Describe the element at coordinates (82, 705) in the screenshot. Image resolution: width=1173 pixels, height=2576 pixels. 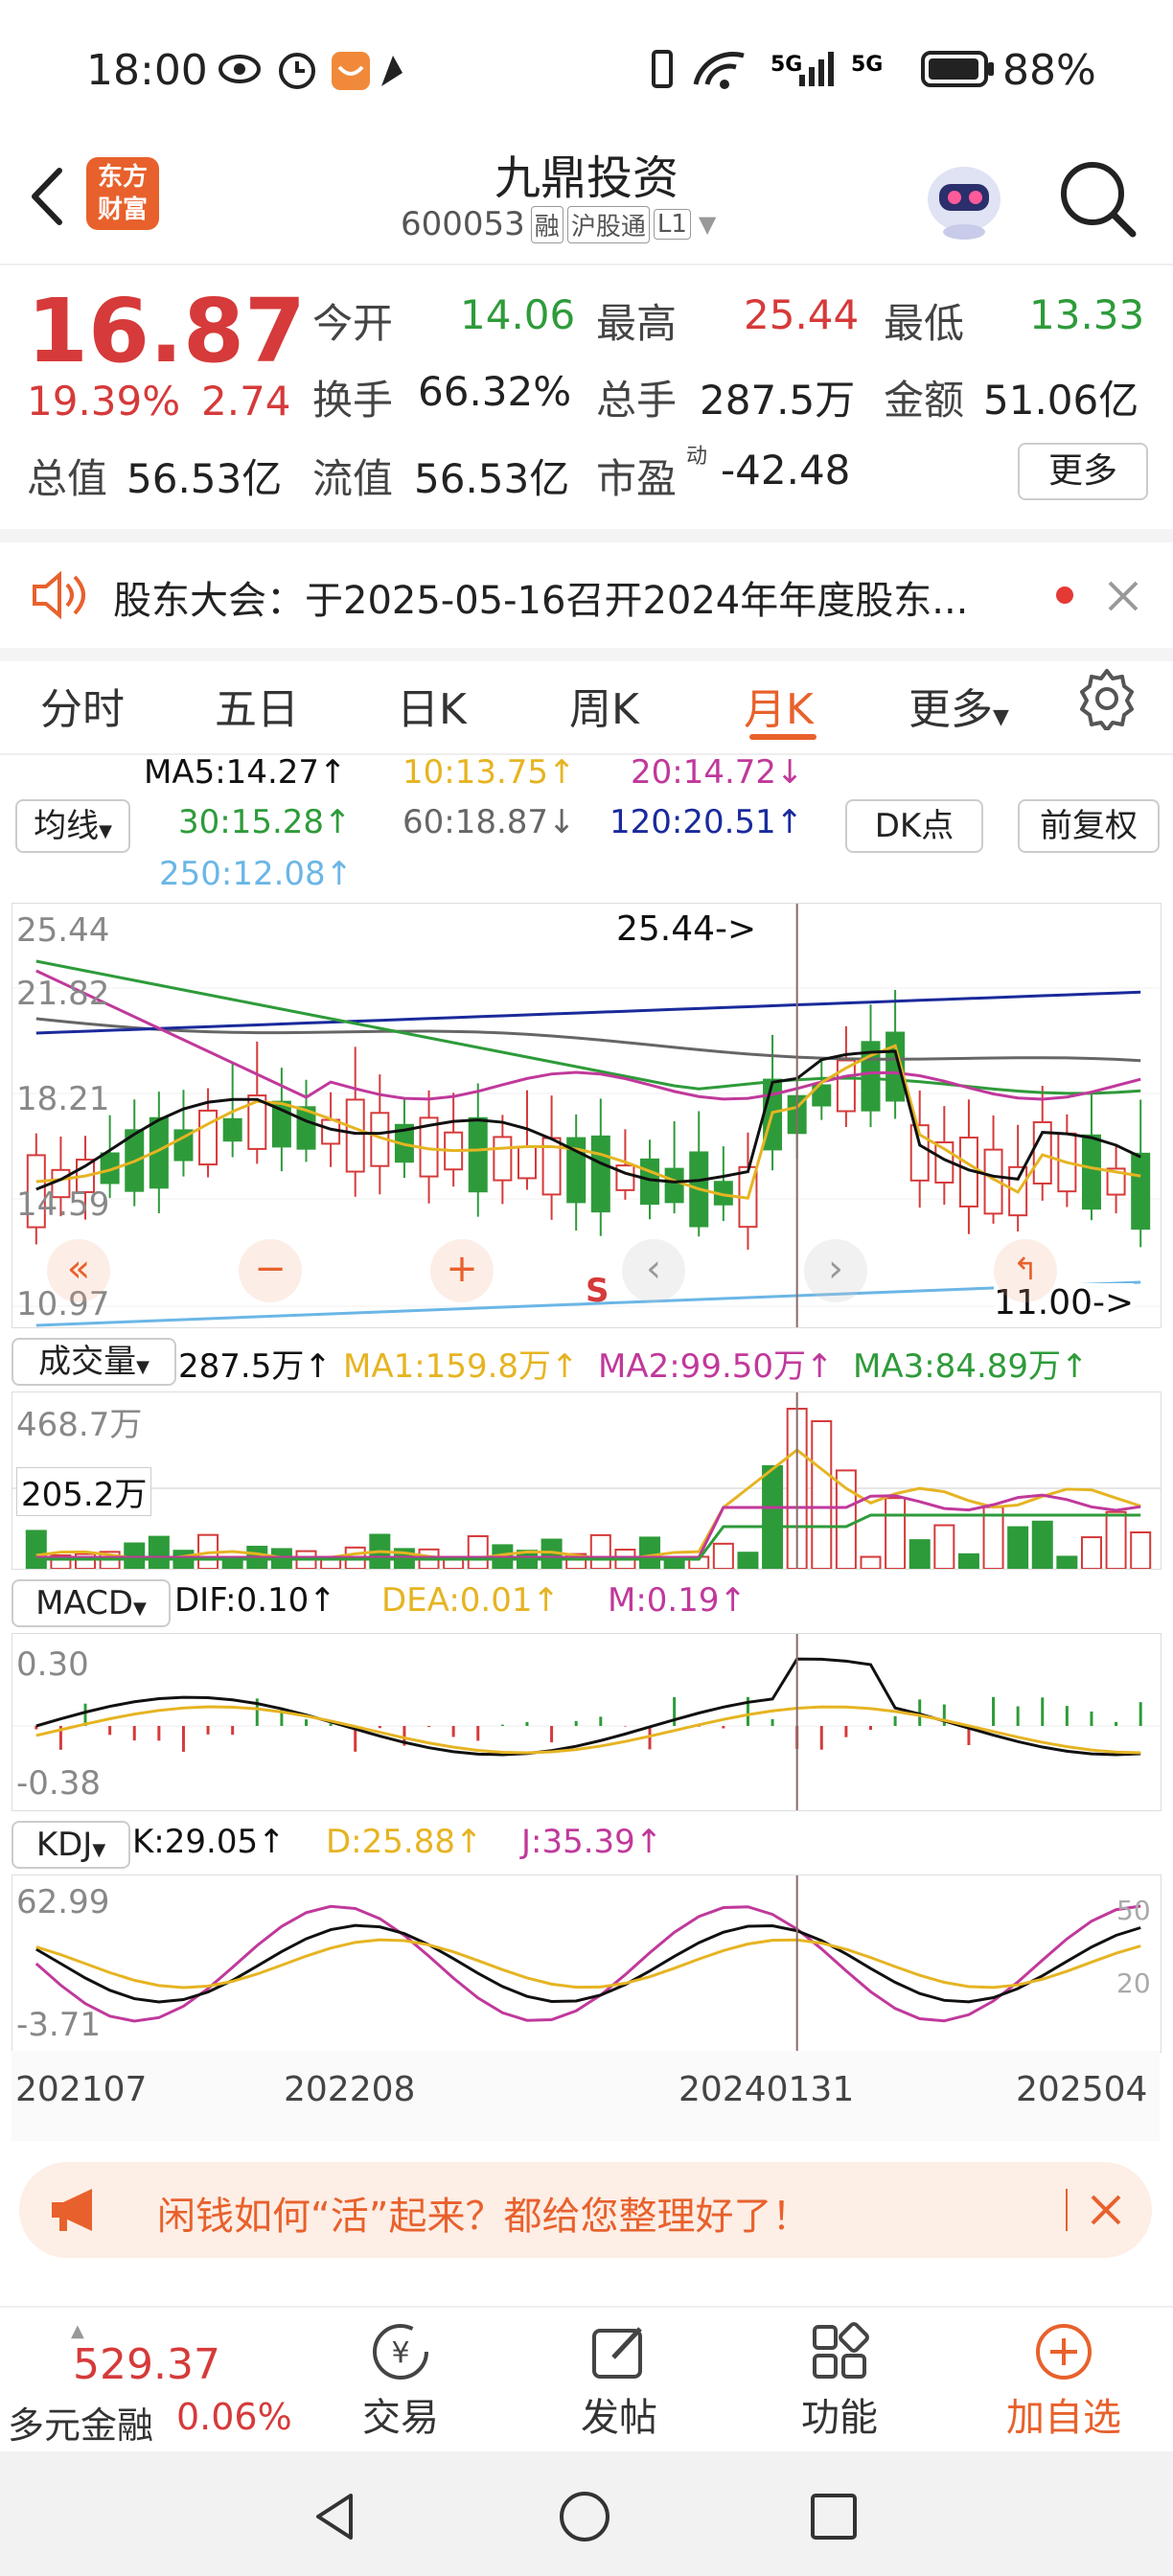
I see `tab-intraday: 分时` at that location.